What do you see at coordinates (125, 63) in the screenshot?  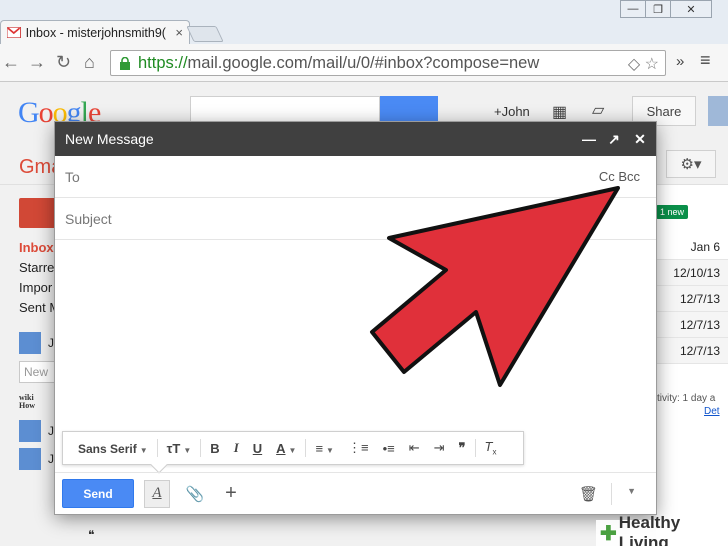 I see `lock-icon` at bounding box center [125, 63].